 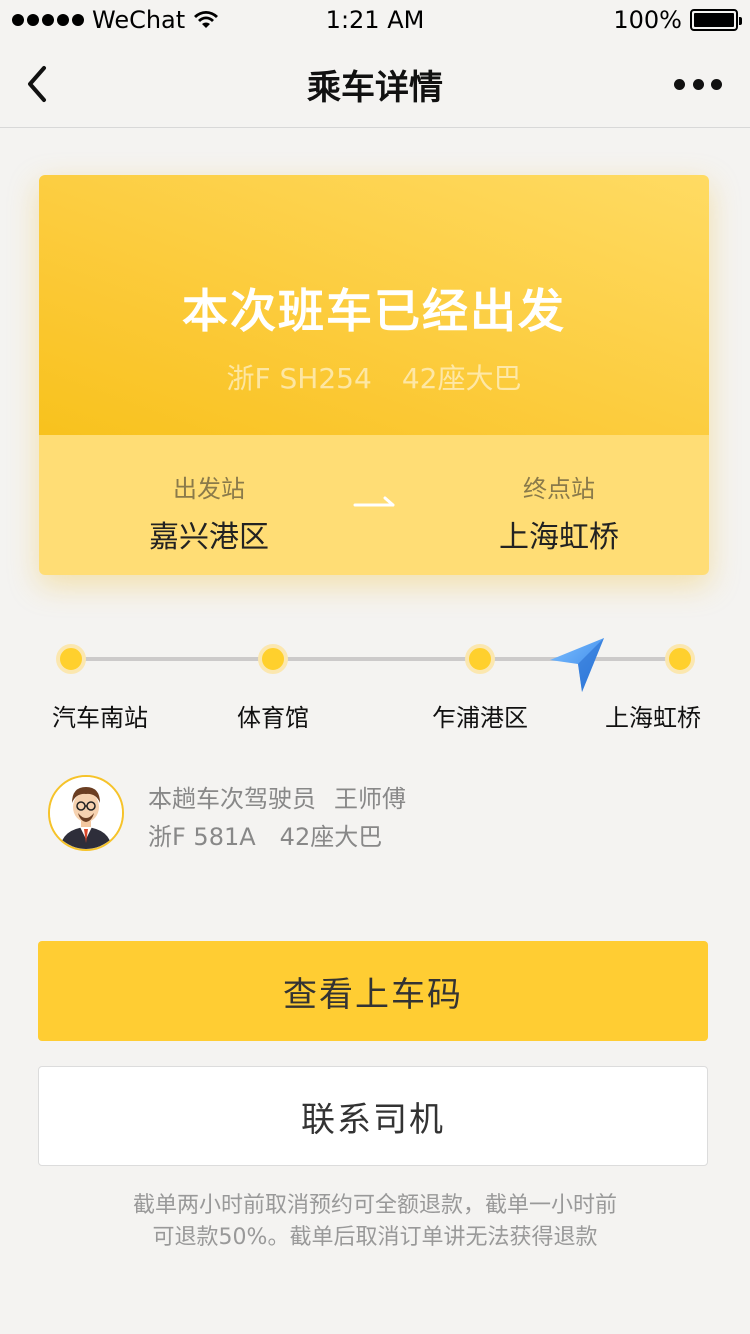 I want to click on refund-notice-line1: 截单两小时前取消预约可全额退款，截单一小时前, so click(x=374, y=1205).